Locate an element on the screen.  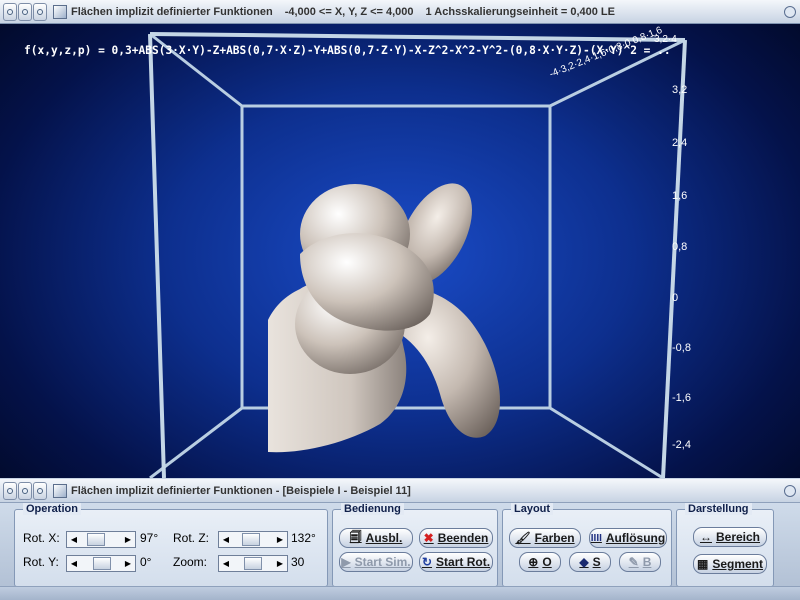
status-bar is located at coordinates (400, 593).